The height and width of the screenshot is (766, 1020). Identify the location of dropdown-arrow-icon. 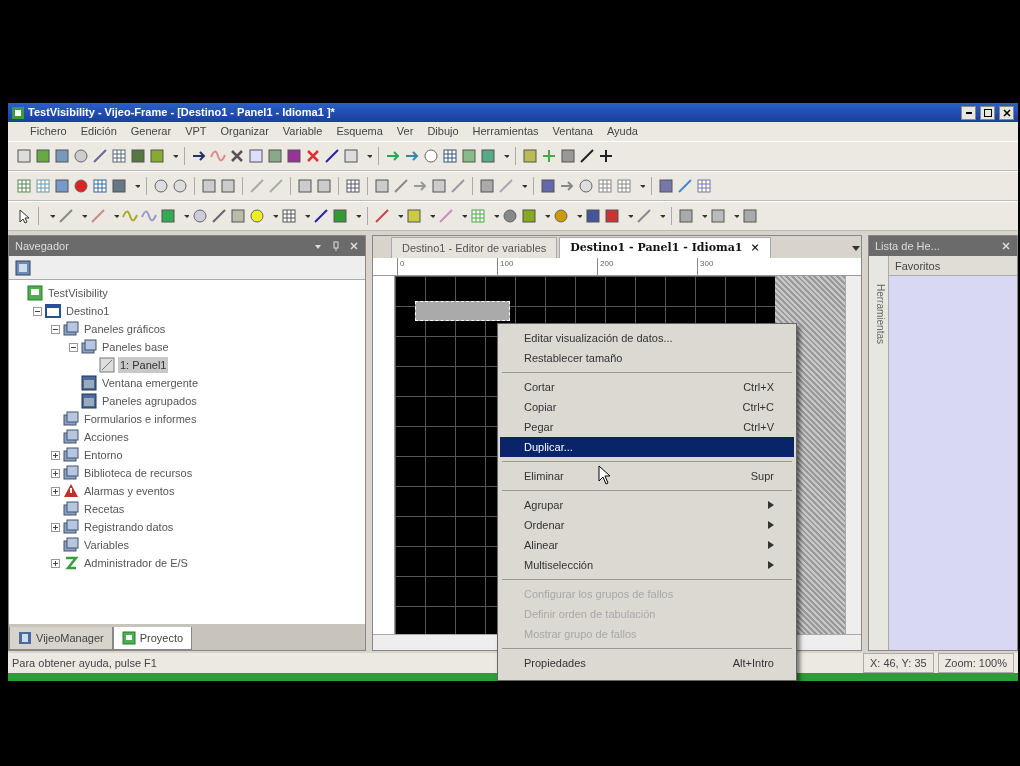
(856, 248).